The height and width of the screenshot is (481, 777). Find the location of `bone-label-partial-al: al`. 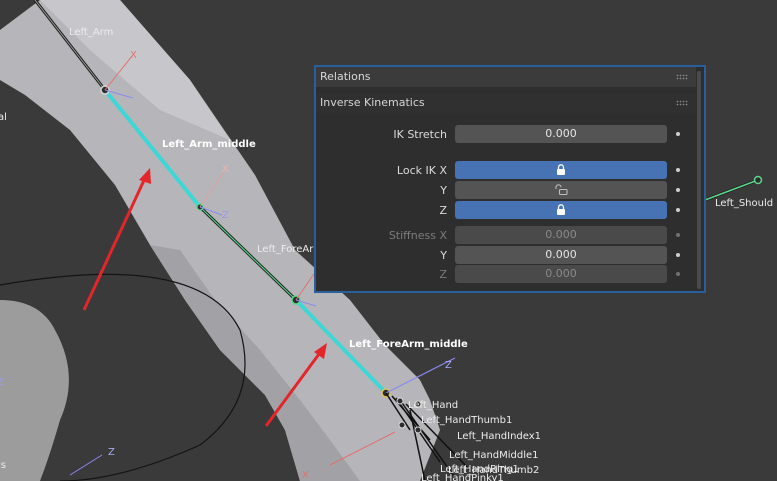

bone-label-partial-al: al is located at coordinates (3, 117).